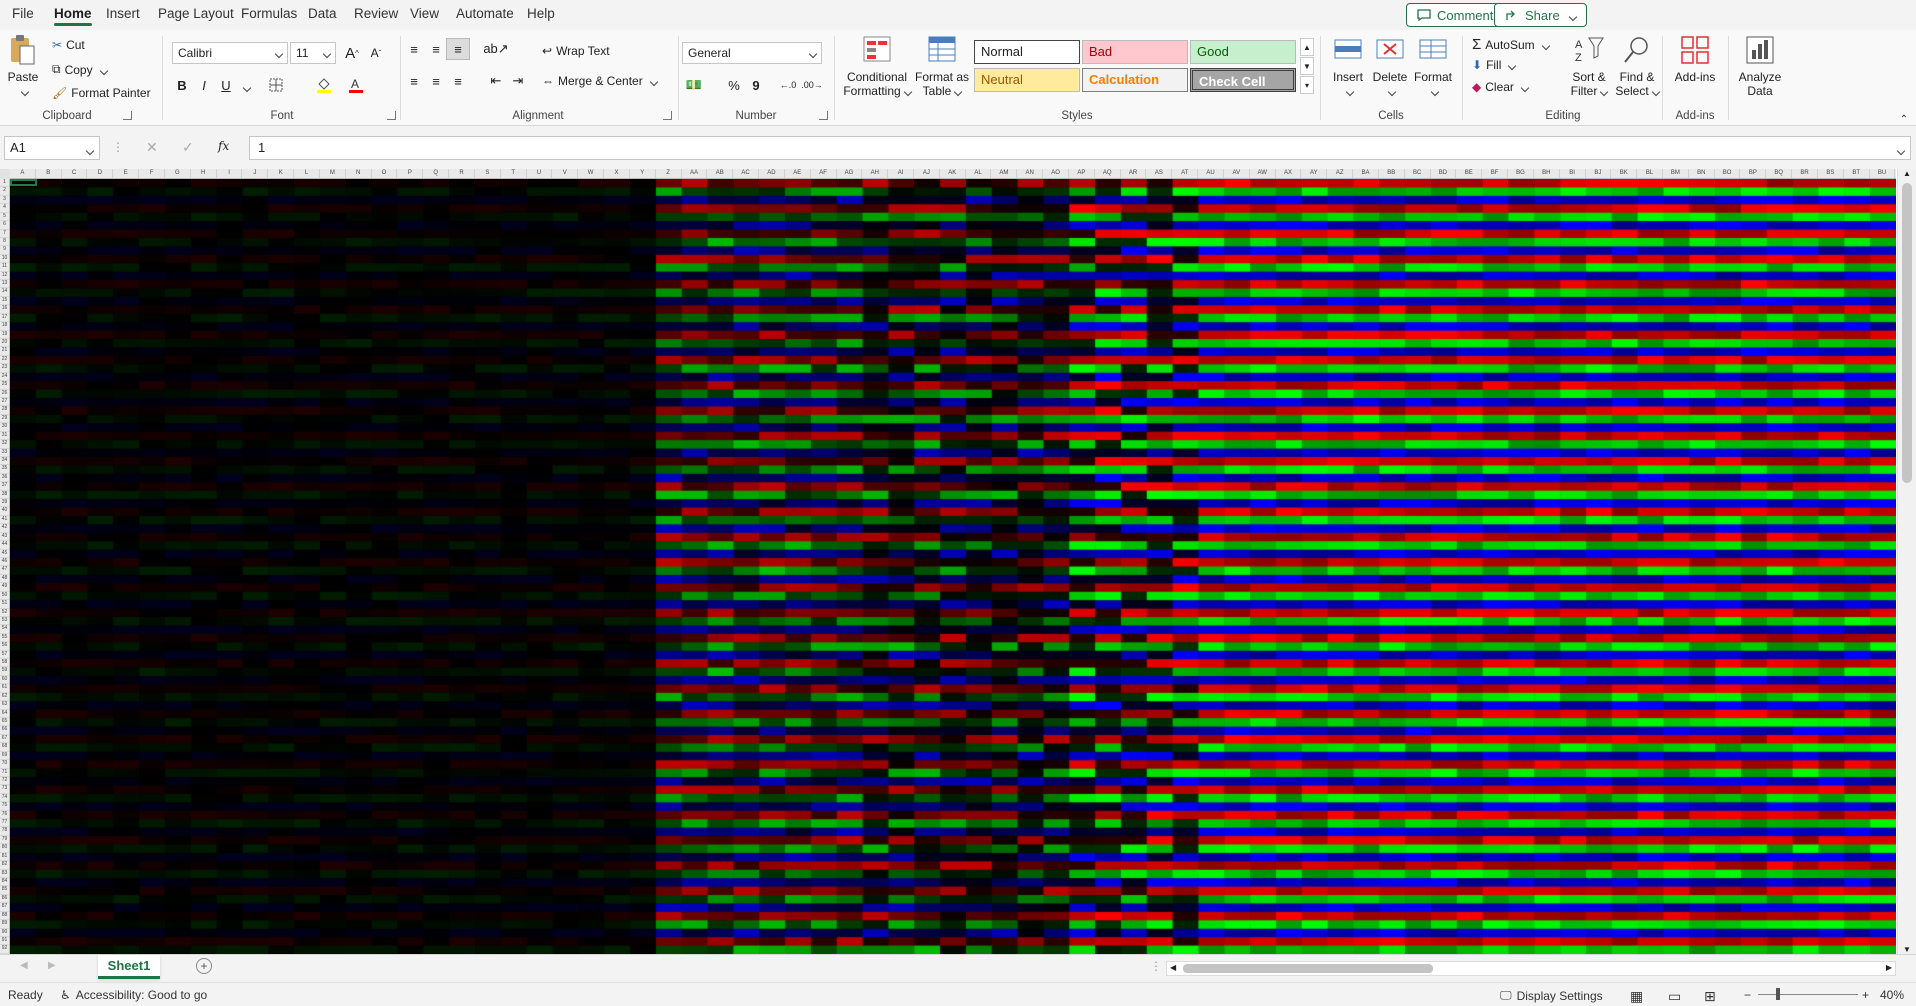 The width and height of the screenshot is (1916, 1006). I want to click on row-header: 1, so click(4, 183).